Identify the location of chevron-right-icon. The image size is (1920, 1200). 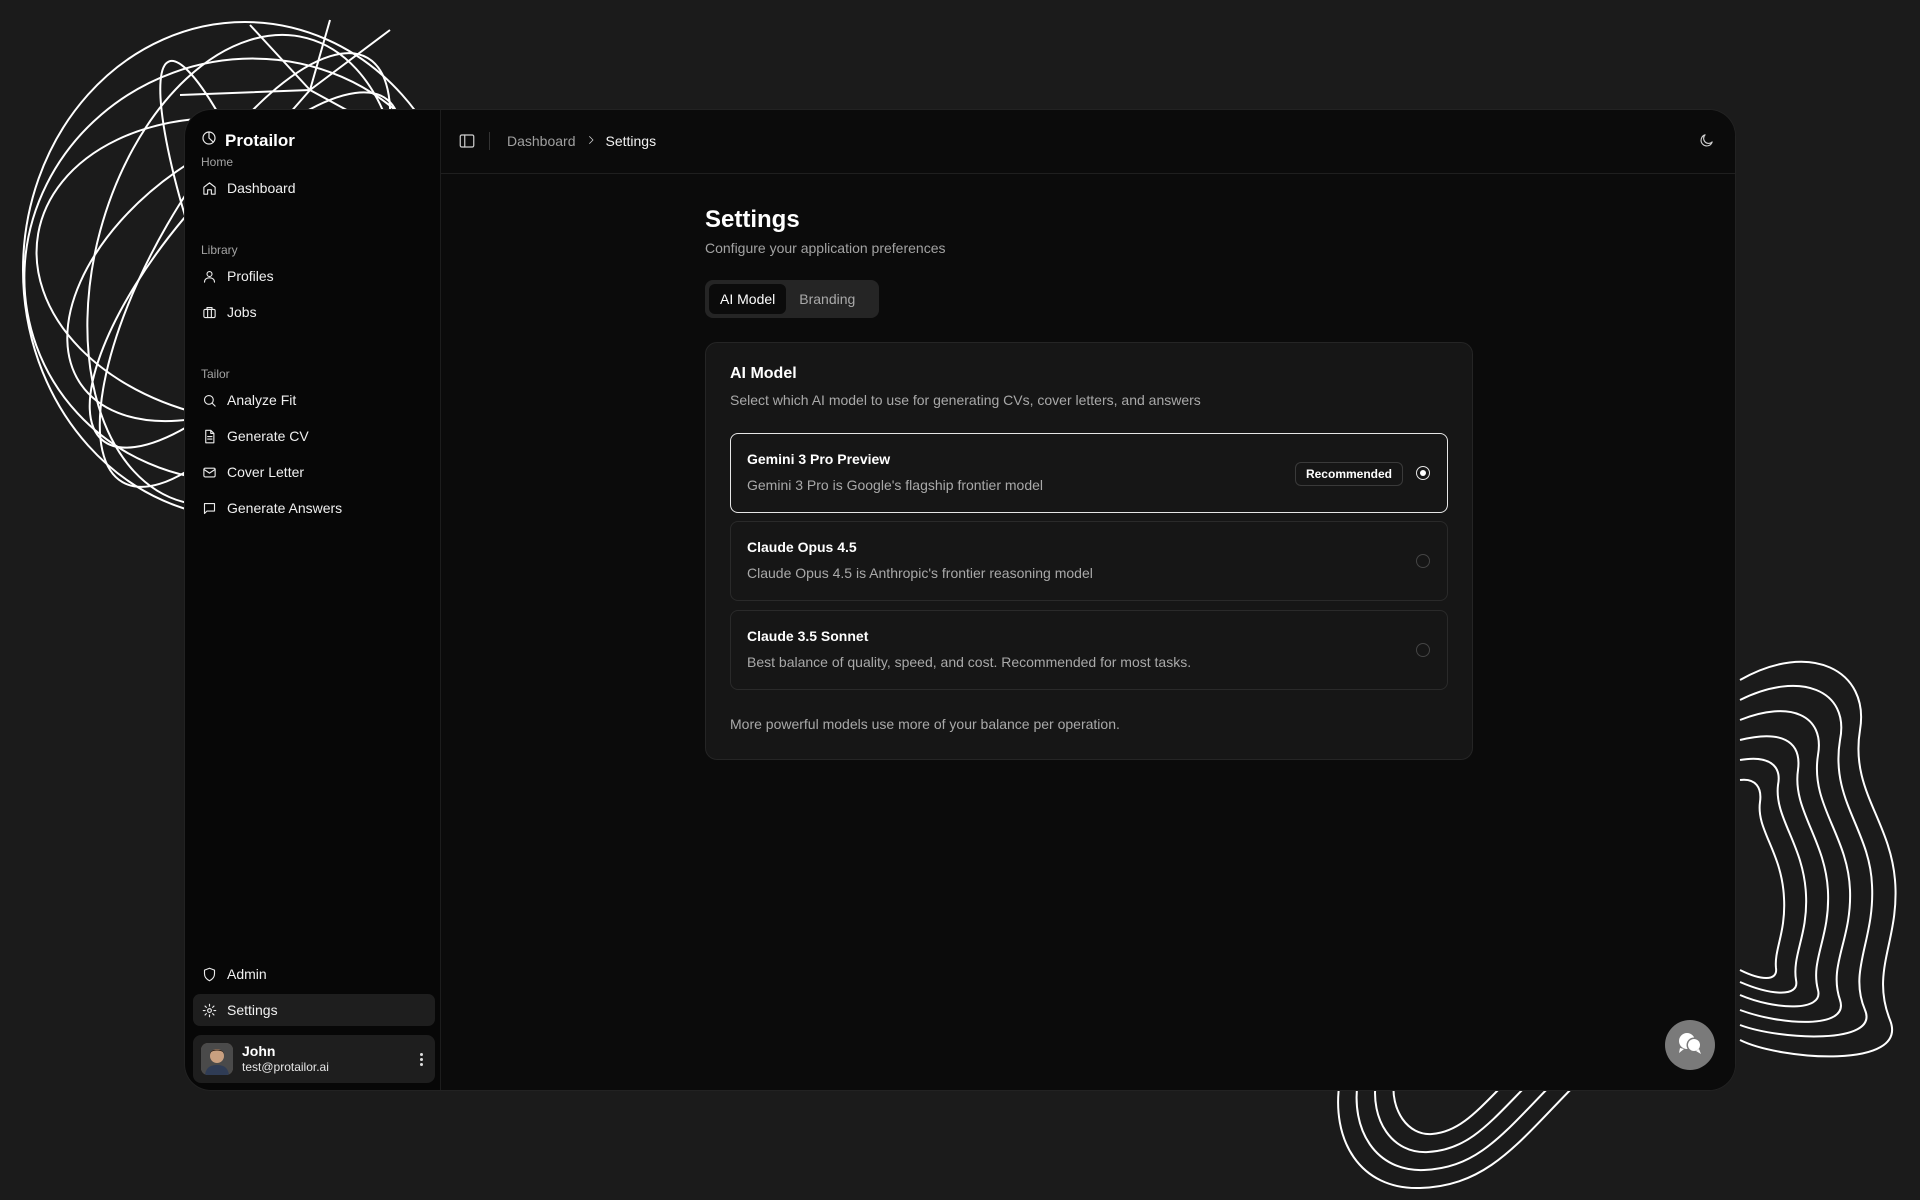
(591, 141).